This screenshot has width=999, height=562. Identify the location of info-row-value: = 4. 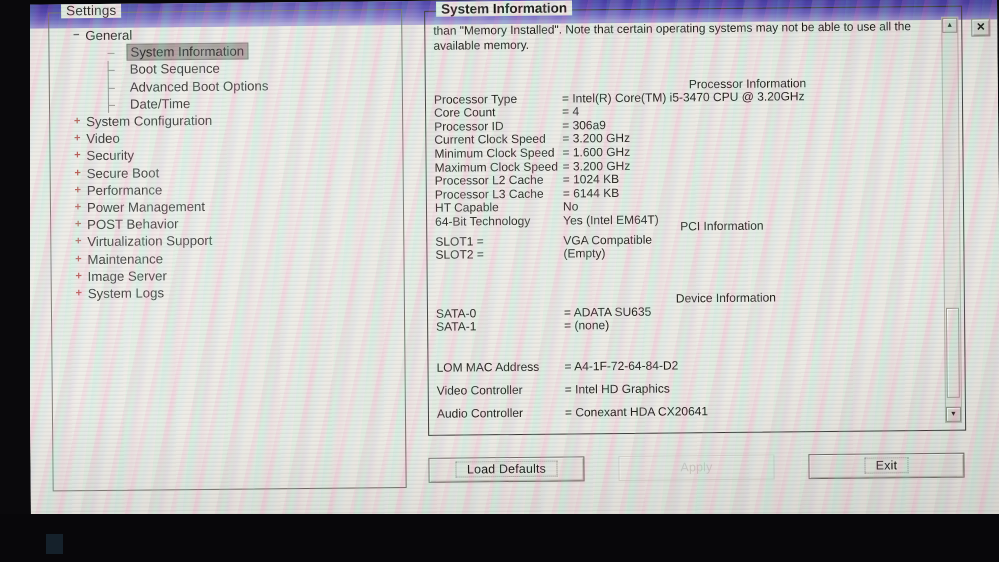
(571, 111).